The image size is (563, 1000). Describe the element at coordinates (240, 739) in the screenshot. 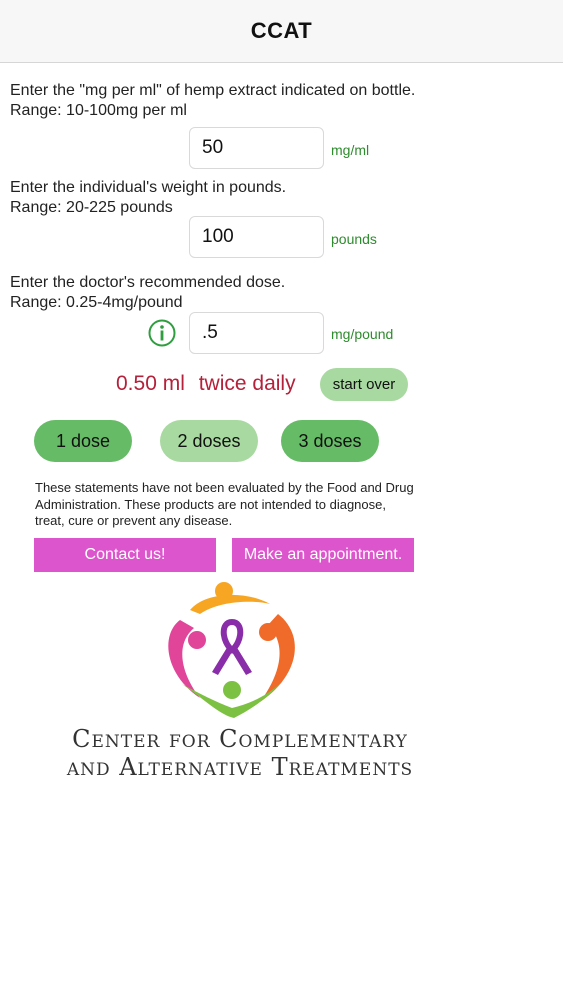

I see `organization-name-line1: Center for Complementary` at that location.